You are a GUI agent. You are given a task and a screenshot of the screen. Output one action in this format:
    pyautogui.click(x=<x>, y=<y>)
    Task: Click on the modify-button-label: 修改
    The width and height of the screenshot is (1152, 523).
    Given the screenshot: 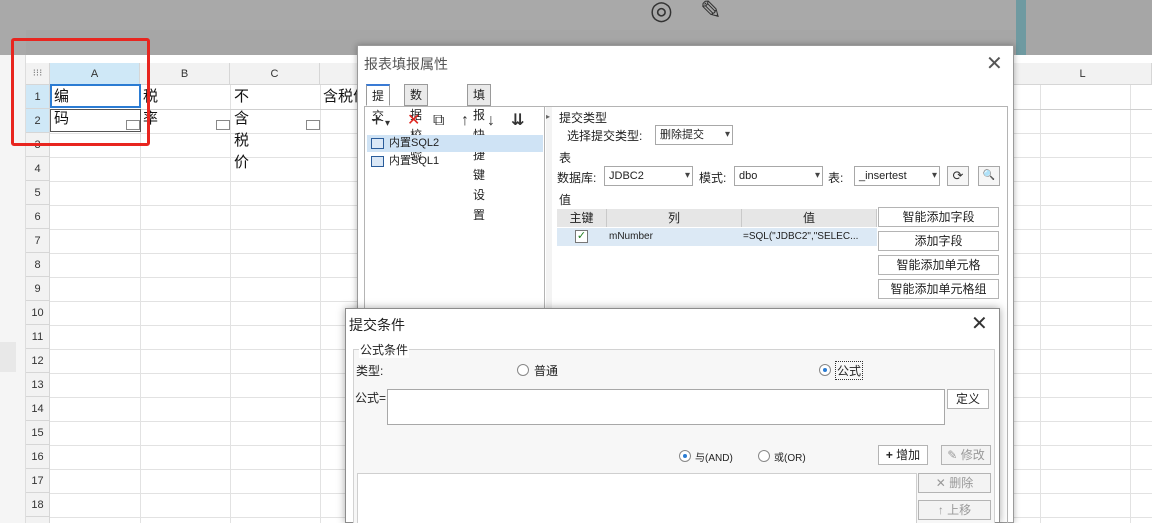 What is the action you would take?
    pyautogui.click(x=972, y=455)
    